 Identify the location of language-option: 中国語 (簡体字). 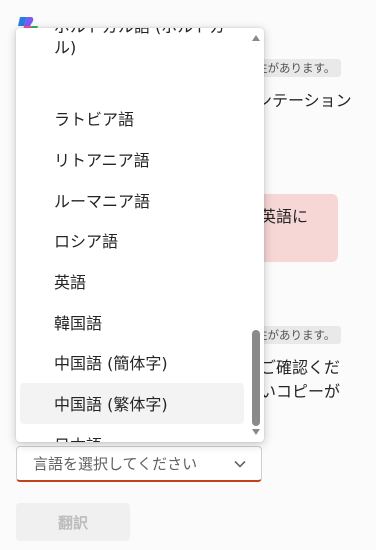
(132, 362).